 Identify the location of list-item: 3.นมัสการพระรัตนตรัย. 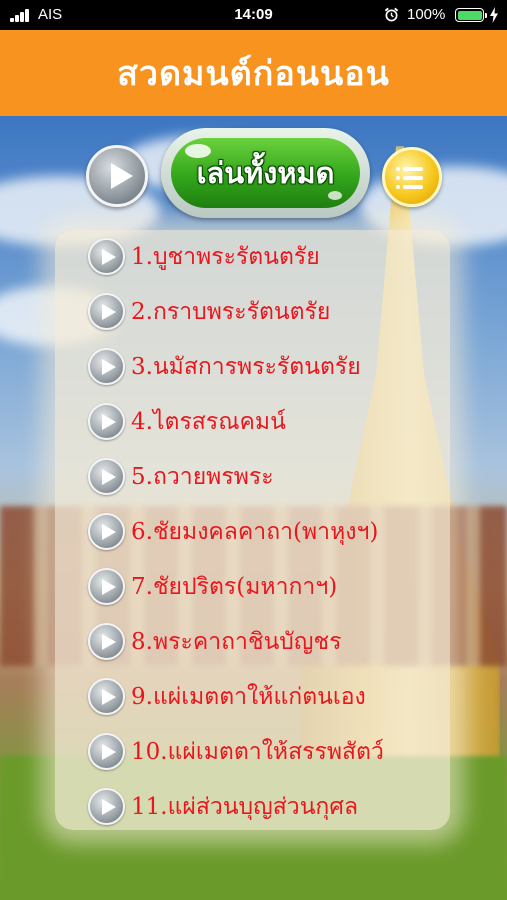
(278, 366).